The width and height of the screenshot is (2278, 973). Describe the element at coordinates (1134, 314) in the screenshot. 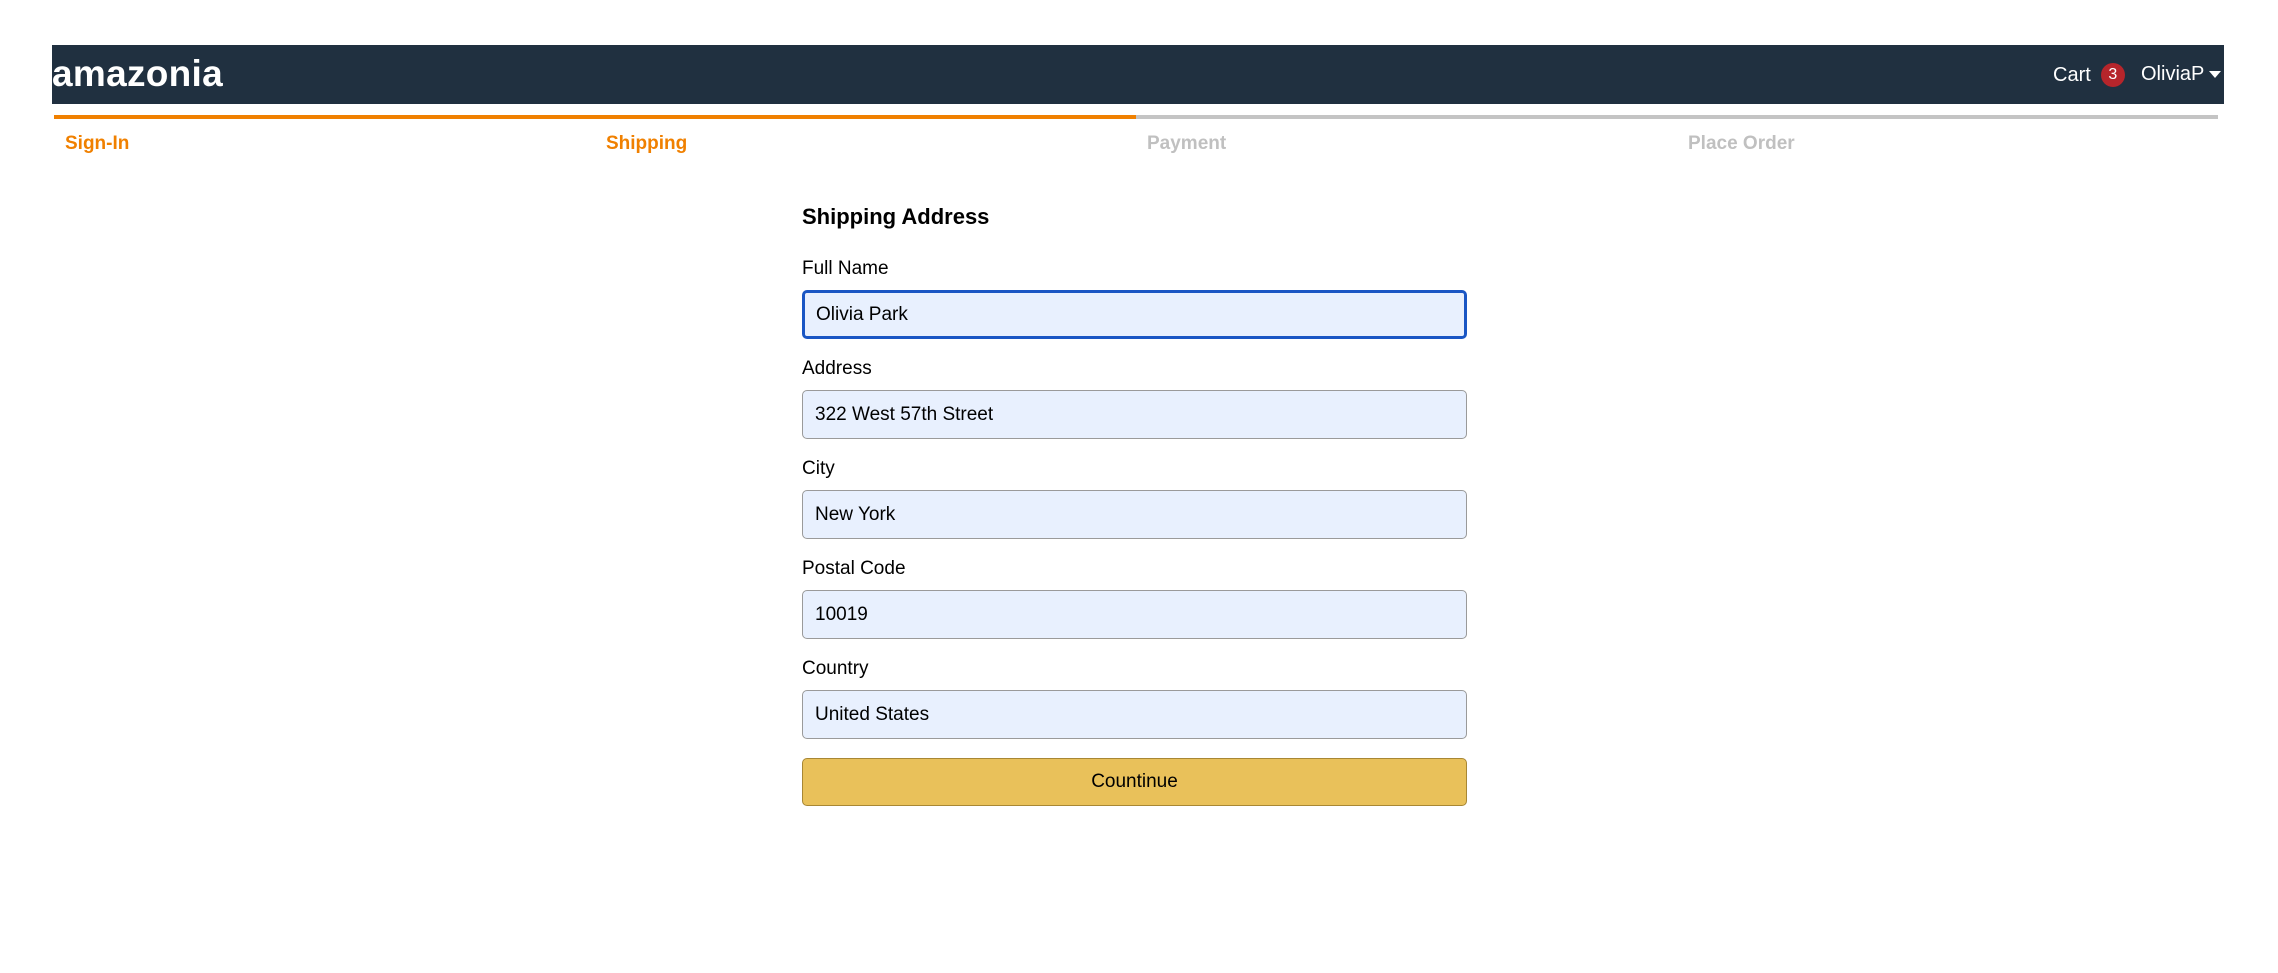

I see `full-name-input` at that location.